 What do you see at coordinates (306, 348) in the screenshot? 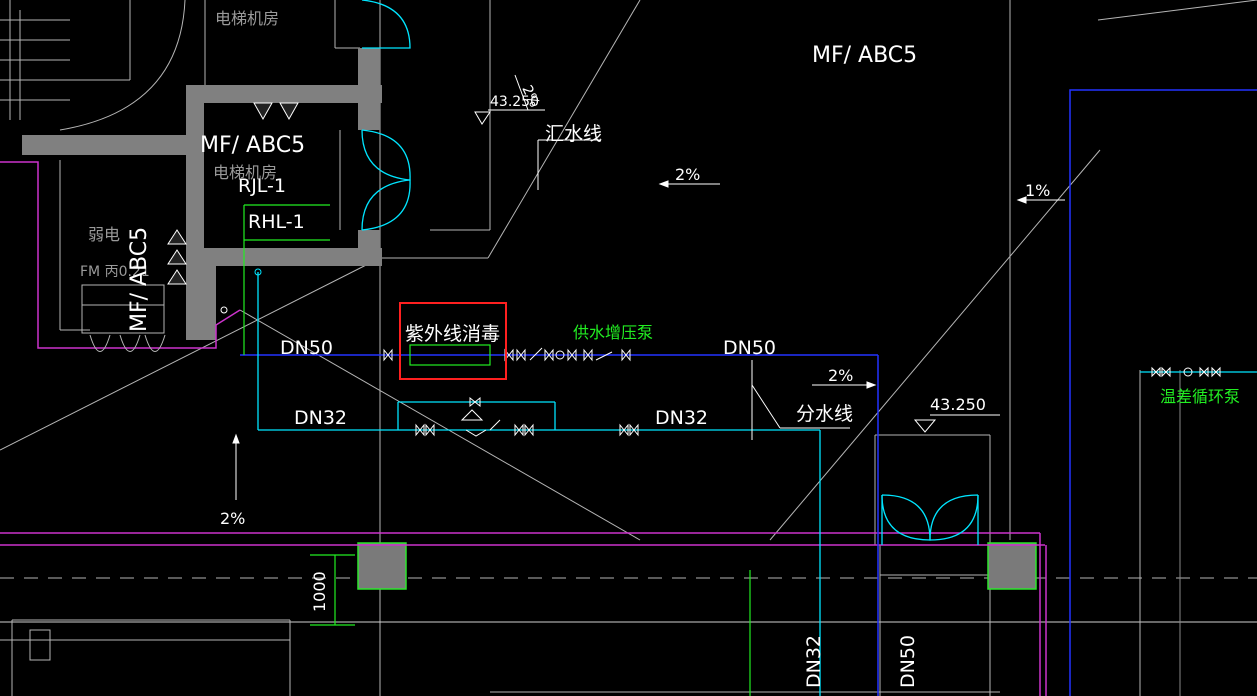
I see `pipe-size-dn50-left: DN50` at bounding box center [306, 348].